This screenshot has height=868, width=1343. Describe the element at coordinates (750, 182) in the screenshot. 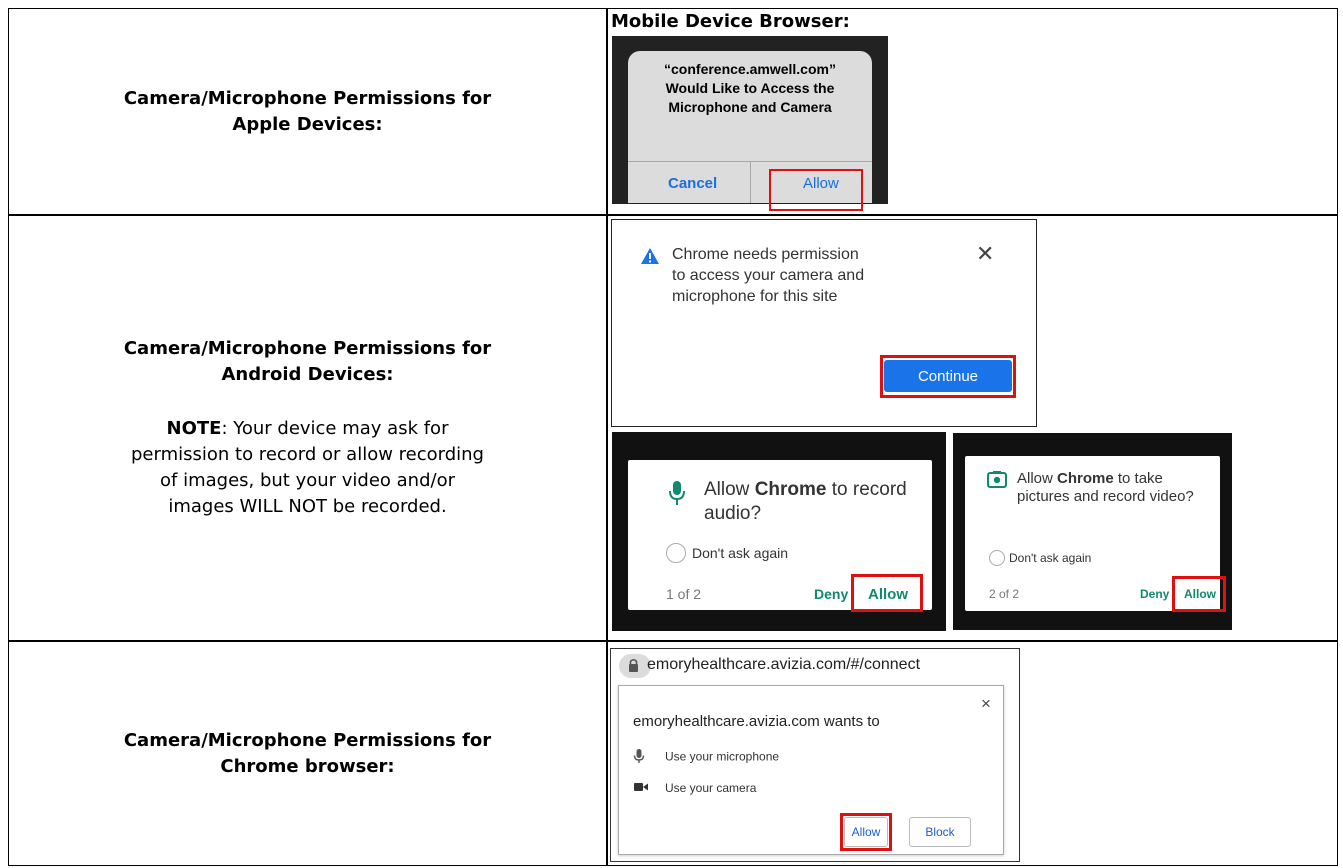

I see `ios-button-divider` at that location.